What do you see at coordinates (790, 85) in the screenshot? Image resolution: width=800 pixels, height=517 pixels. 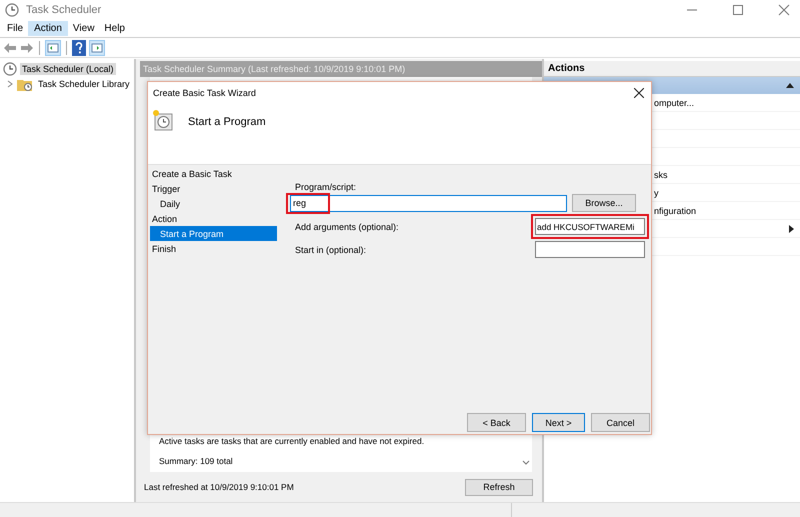 I see `collapse-arrow-icon` at bounding box center [790, 85].